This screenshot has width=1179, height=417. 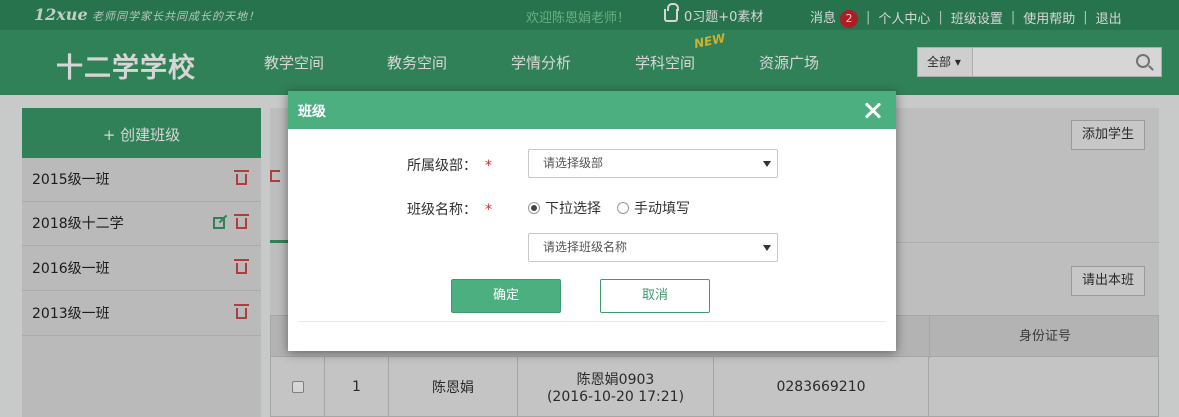 What do you see at coordinates (653, 247) in the screenshot?
I see `class-name-select: 请选择班级名称` at bounding box center [653, 247].